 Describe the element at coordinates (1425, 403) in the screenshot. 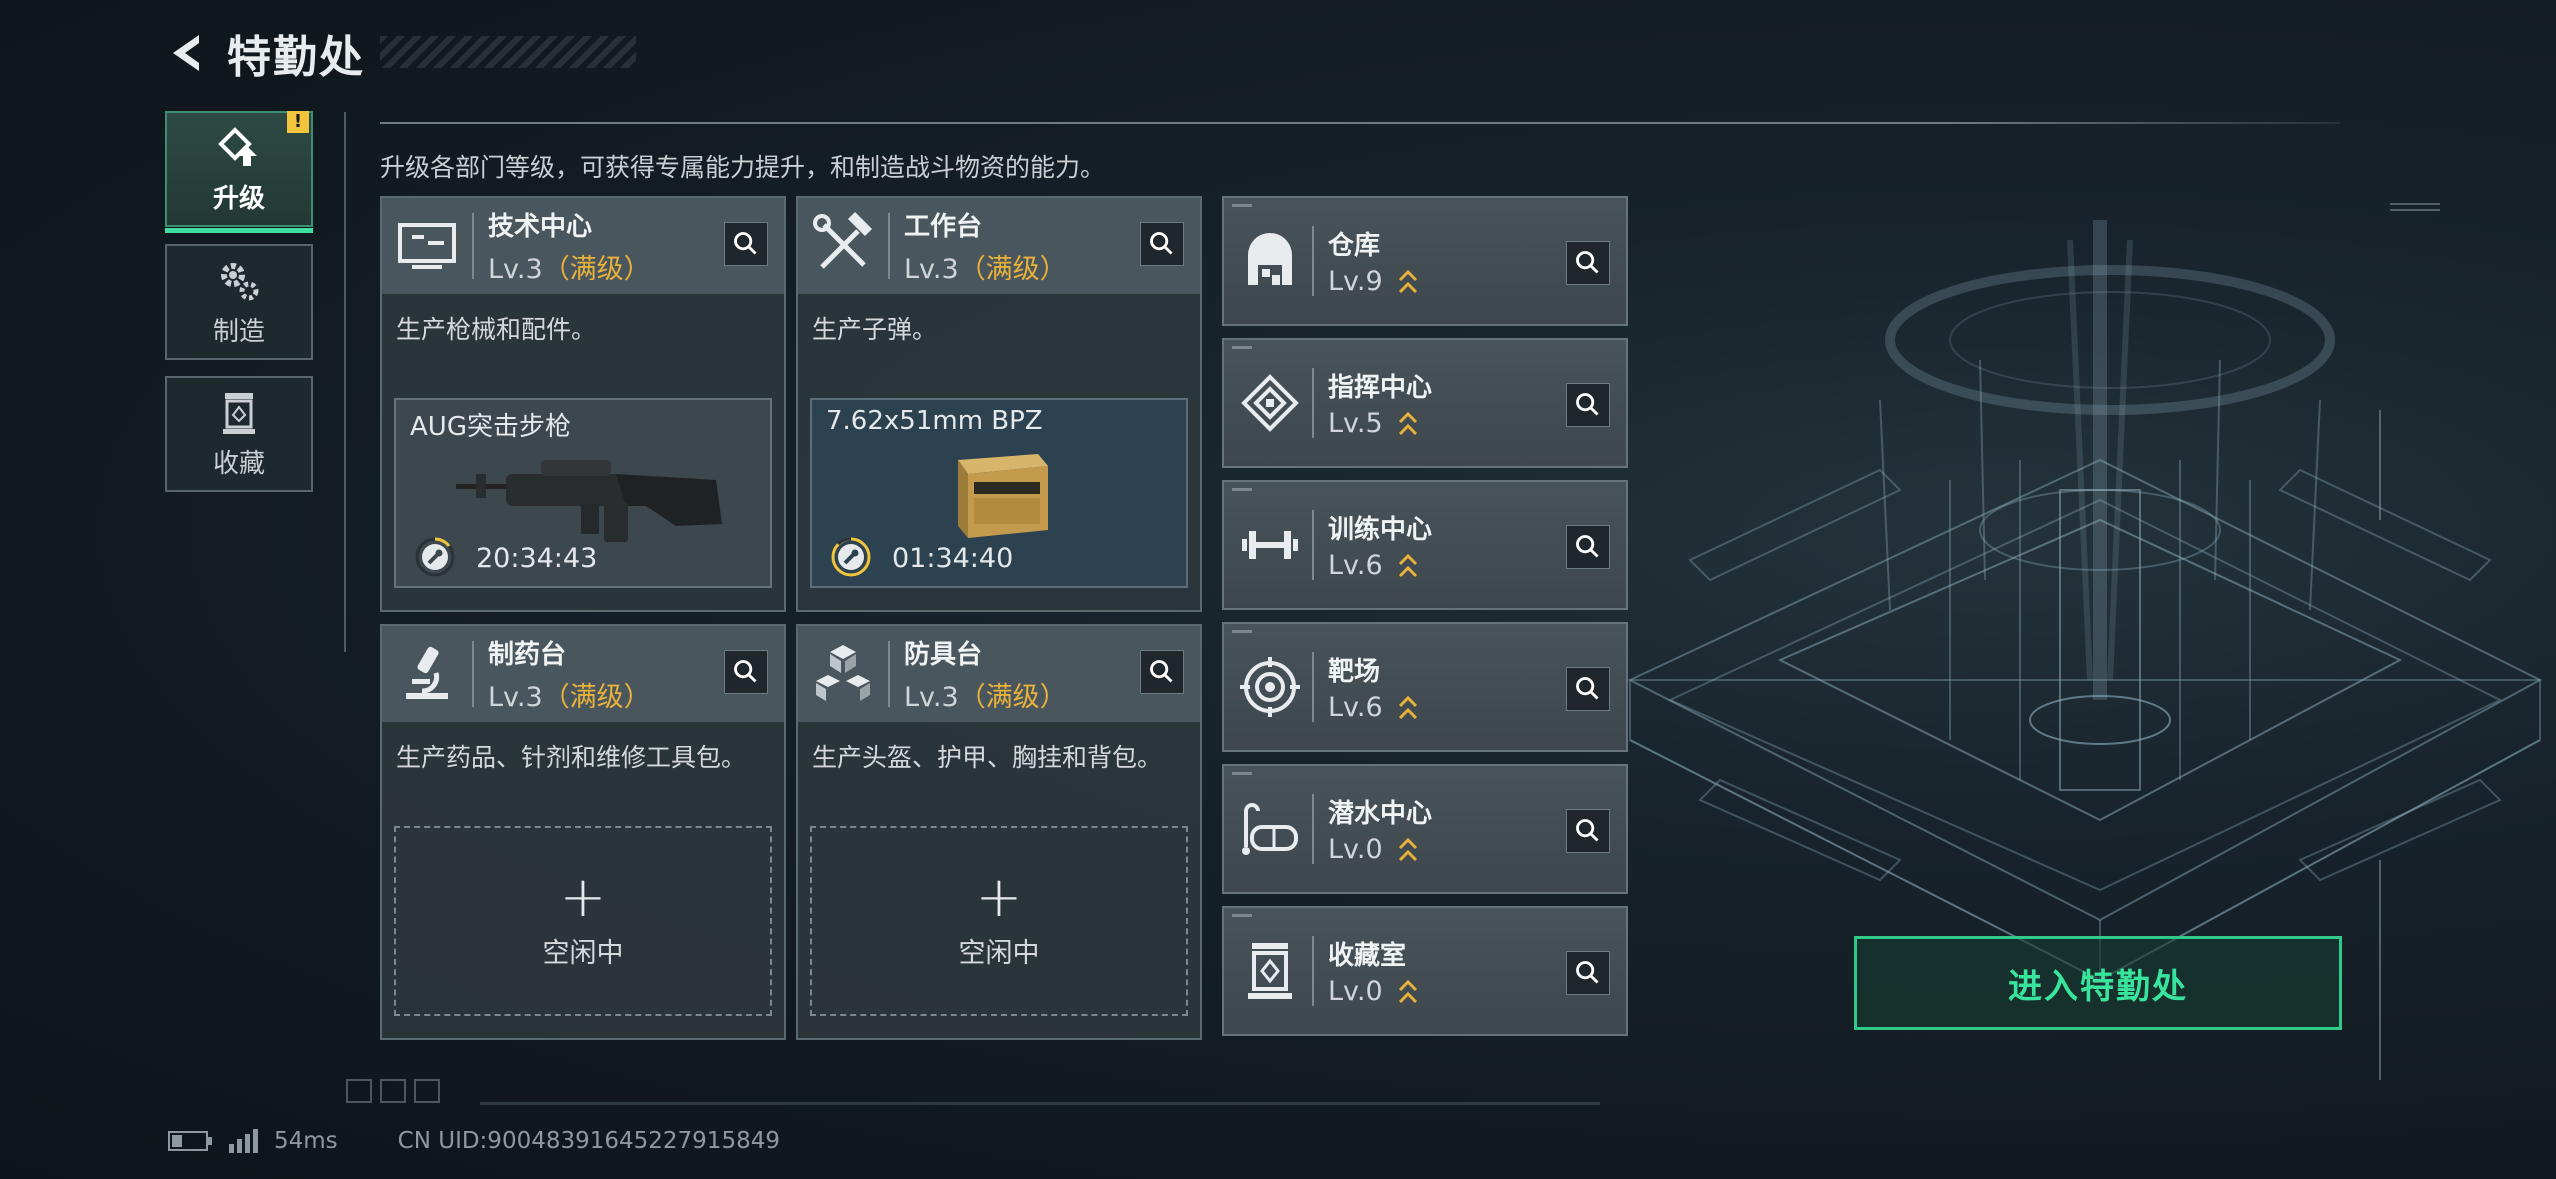

I see `dept-item-command-center: 指挥中心 Lv.5` at that location.